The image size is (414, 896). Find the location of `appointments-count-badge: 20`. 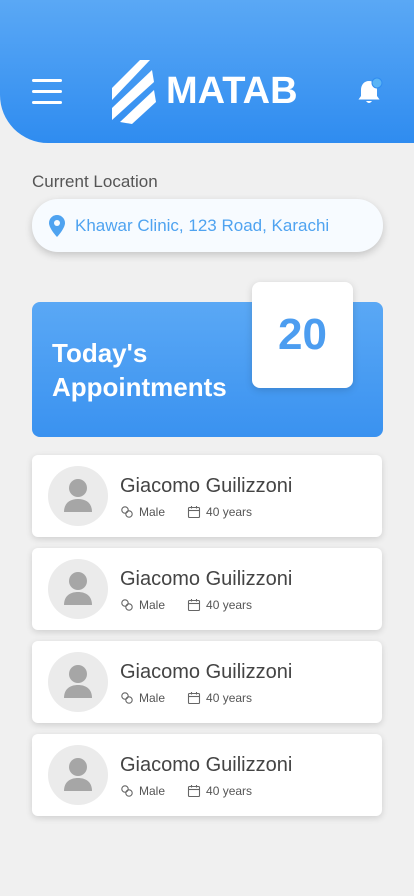

appointments-count-badge: 20 is located at coordinates (302, 335).